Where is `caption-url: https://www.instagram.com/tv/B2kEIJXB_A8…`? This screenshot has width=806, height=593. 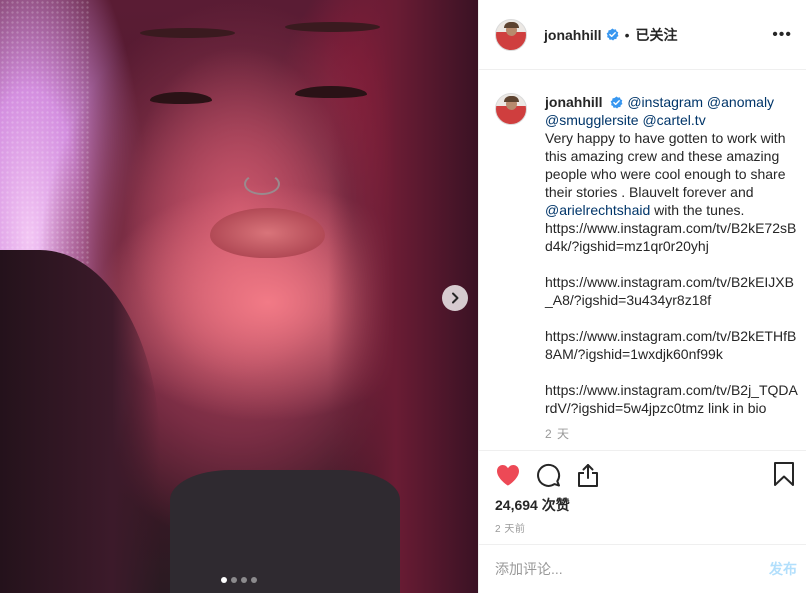 caption-url: https://www.instagram.com/tv/B2kEIJXB_A8… is located at coordinates (669, 291).